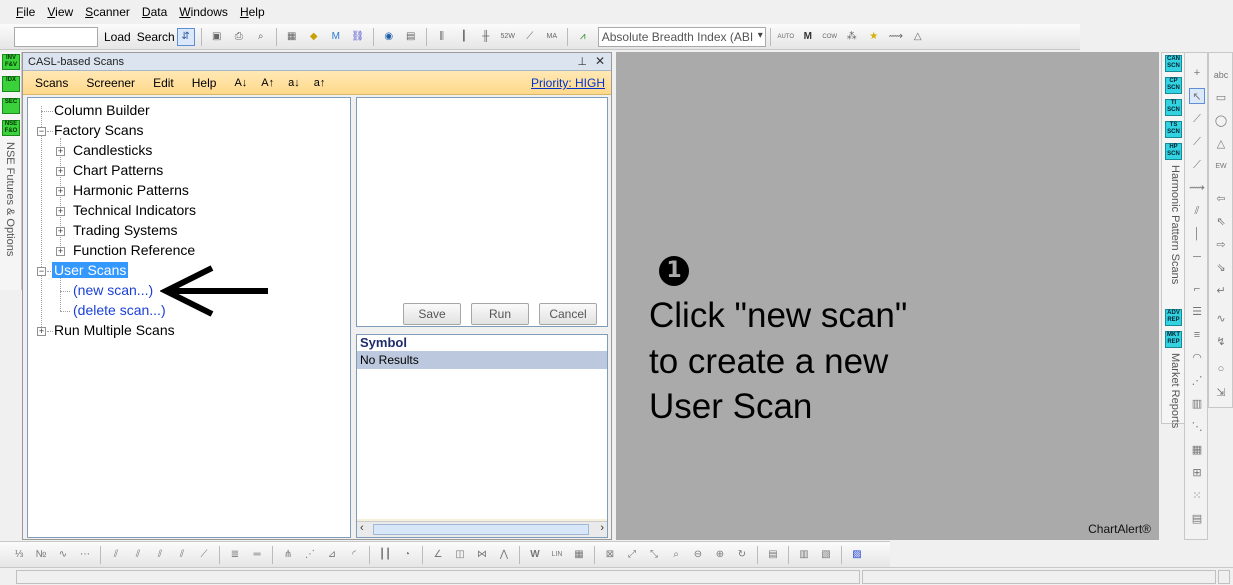 The height and width of the screenshot is (585, 1233). I want to click on pointer-icon: ↖, so click(1197, 96).